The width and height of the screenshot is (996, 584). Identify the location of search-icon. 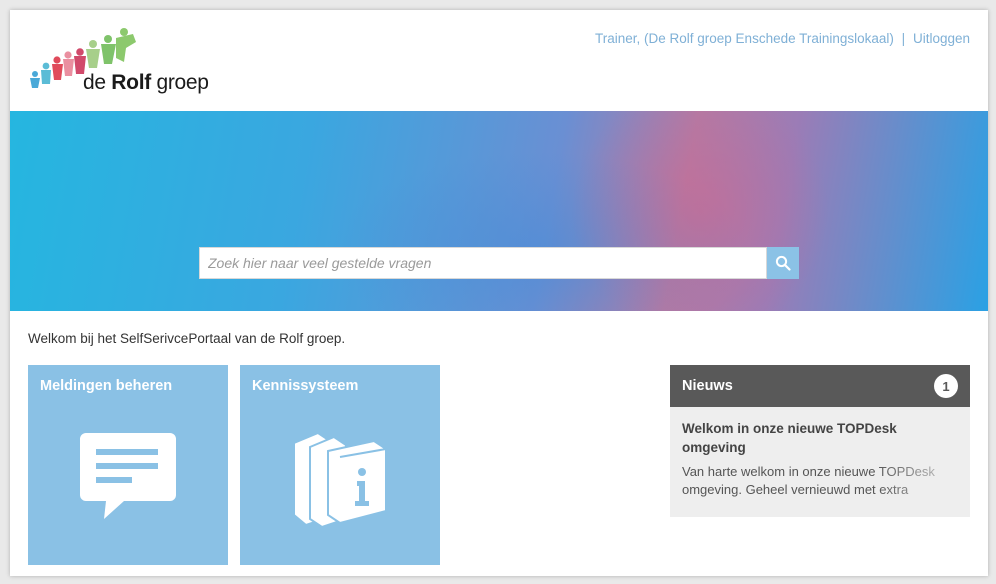
(783, 263).